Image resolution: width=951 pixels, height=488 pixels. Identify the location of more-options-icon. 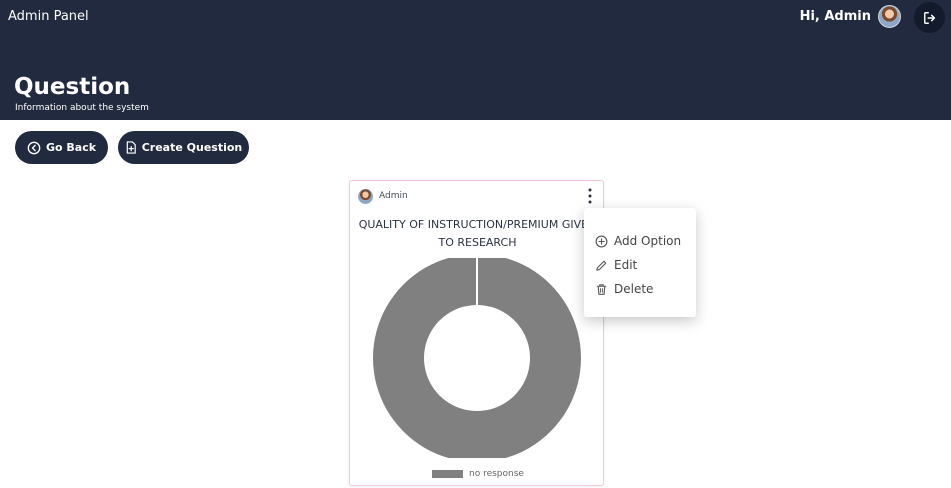
(590, 196).